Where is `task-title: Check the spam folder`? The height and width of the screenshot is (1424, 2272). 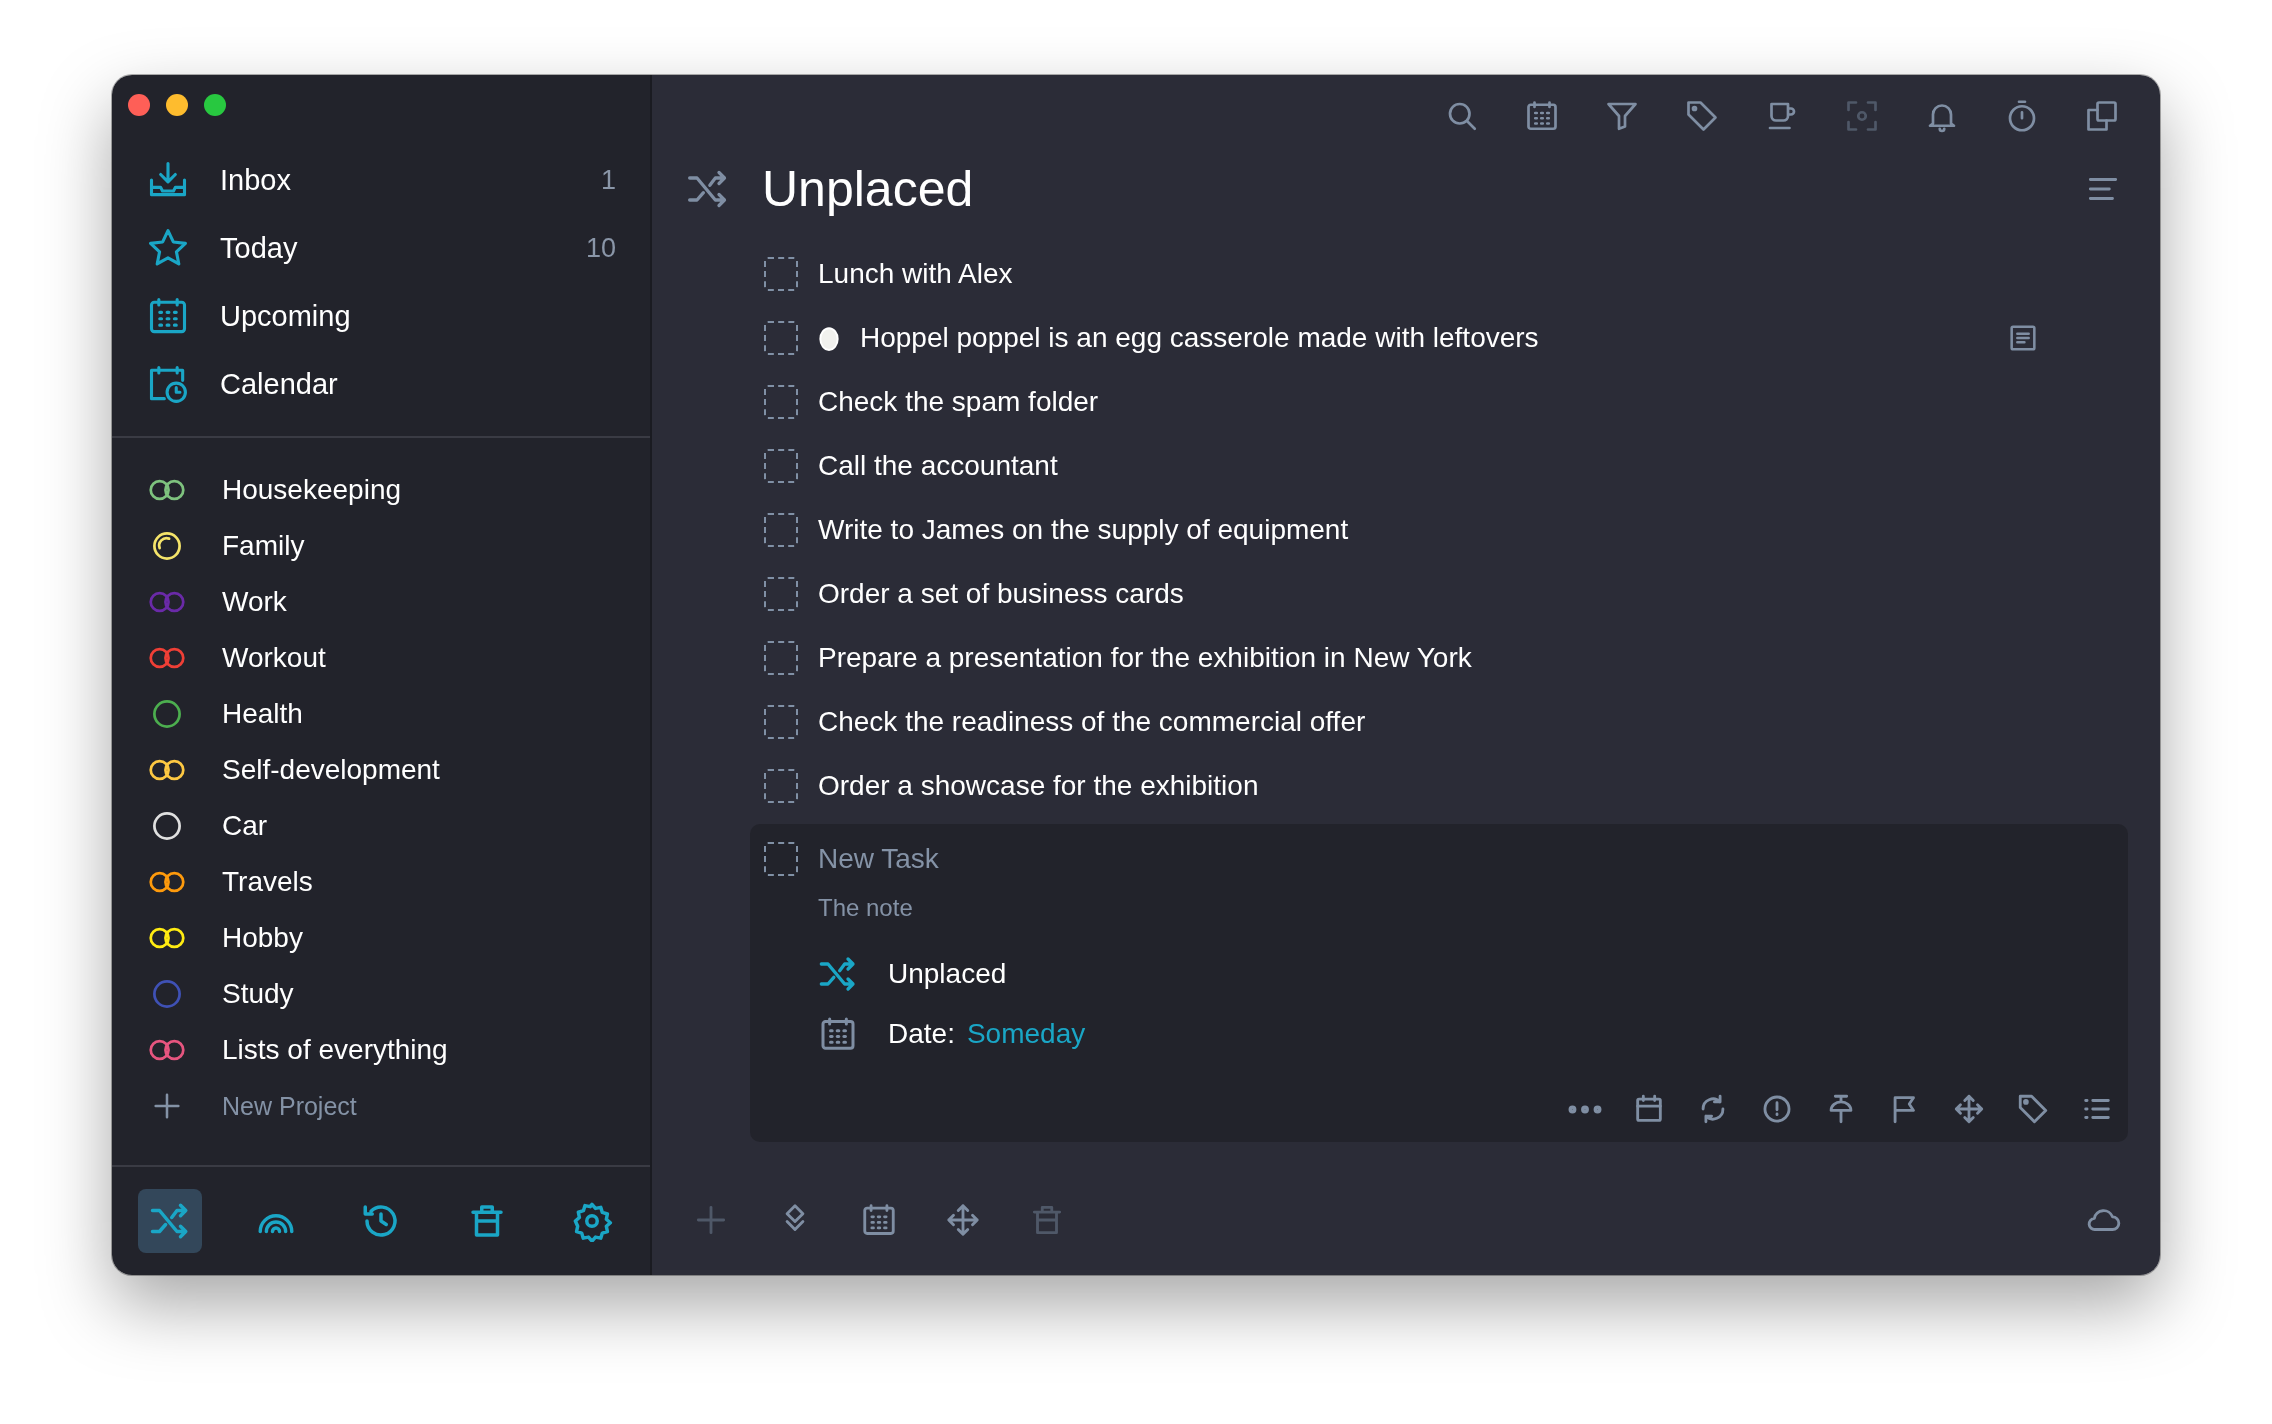
task-title: Check the spam folder is located at coordinates (959, 402).